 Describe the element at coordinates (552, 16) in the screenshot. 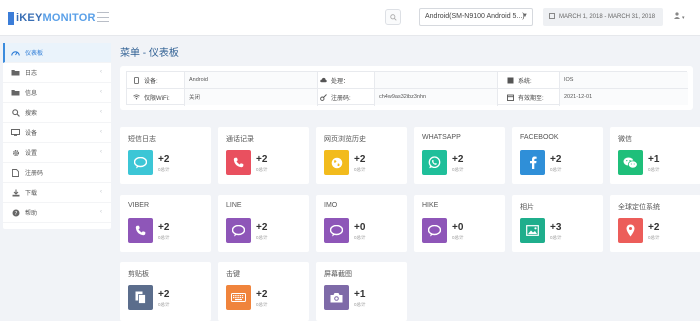

I see `calendar-icon` at that location.